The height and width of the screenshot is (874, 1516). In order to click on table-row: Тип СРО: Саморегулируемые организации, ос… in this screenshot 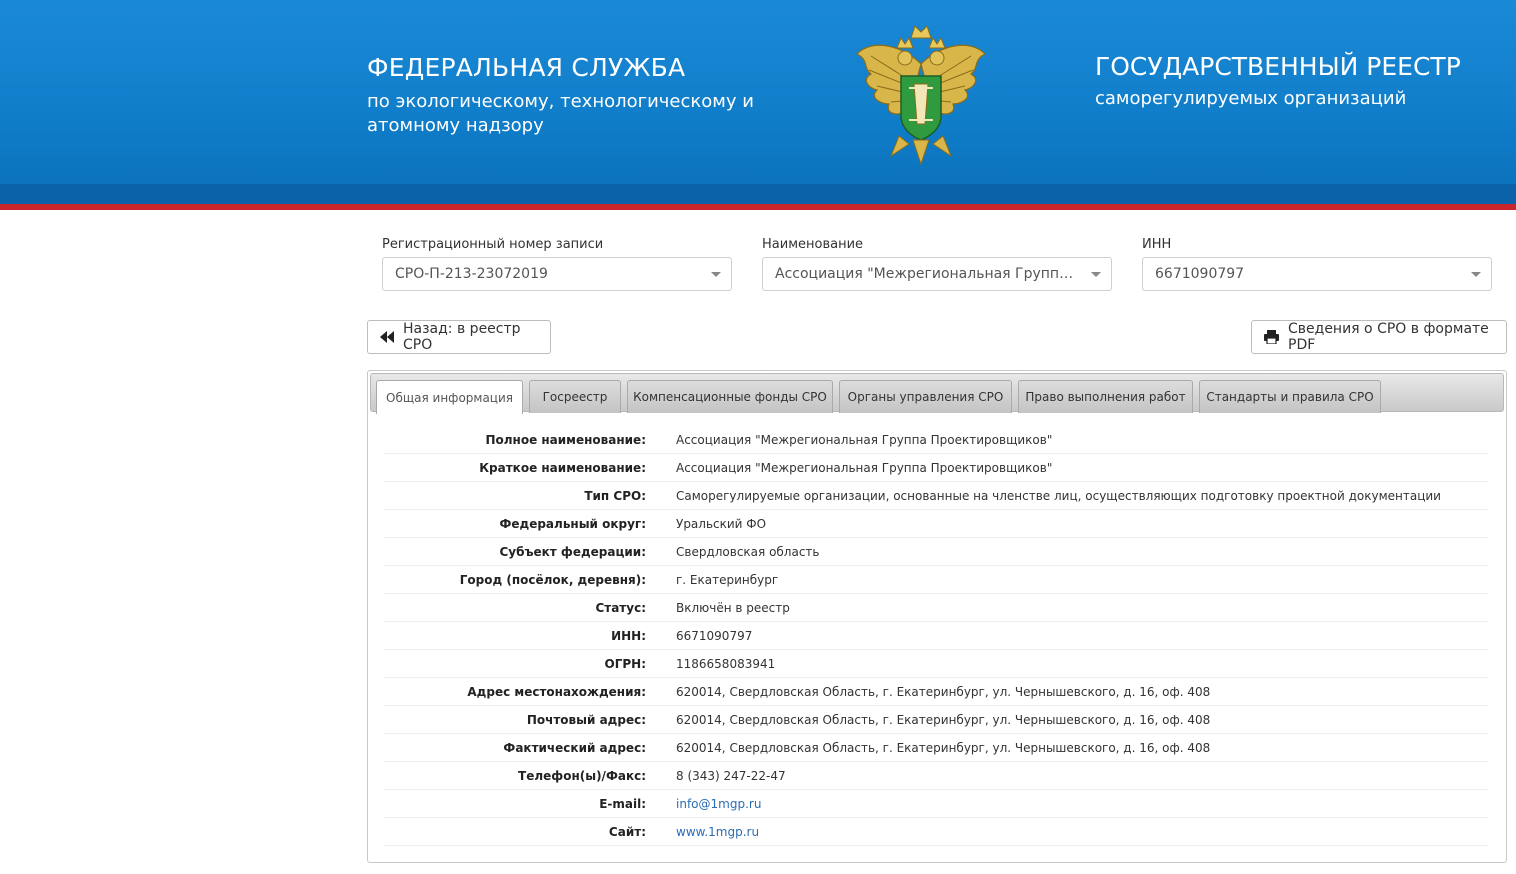, I will do `click(936, 496)`.